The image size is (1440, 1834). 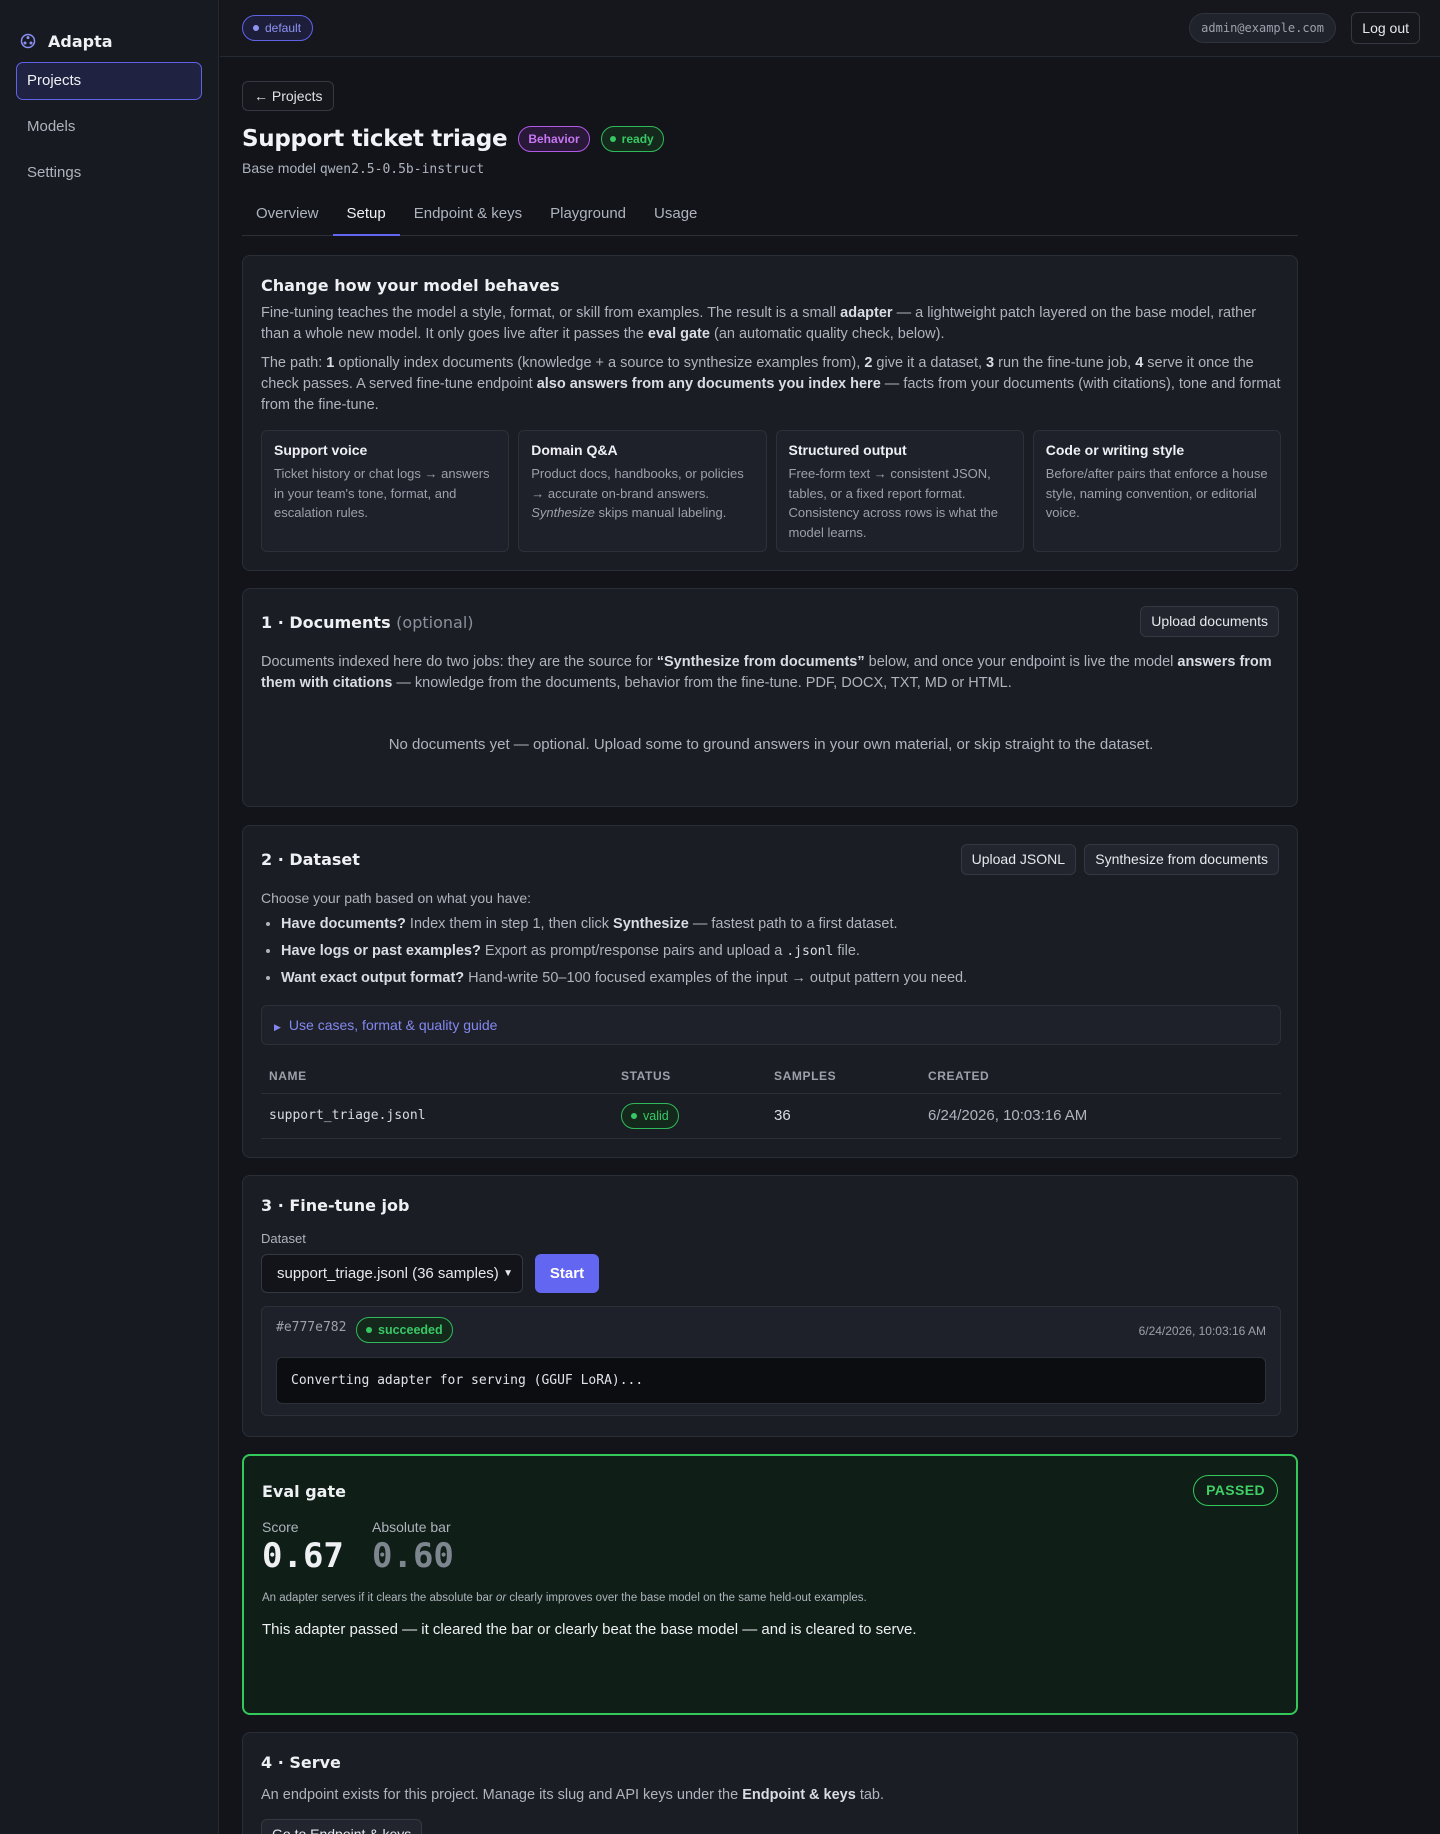 I want to click on synthesize-term: Synthesize, so click(x=563, y=512).